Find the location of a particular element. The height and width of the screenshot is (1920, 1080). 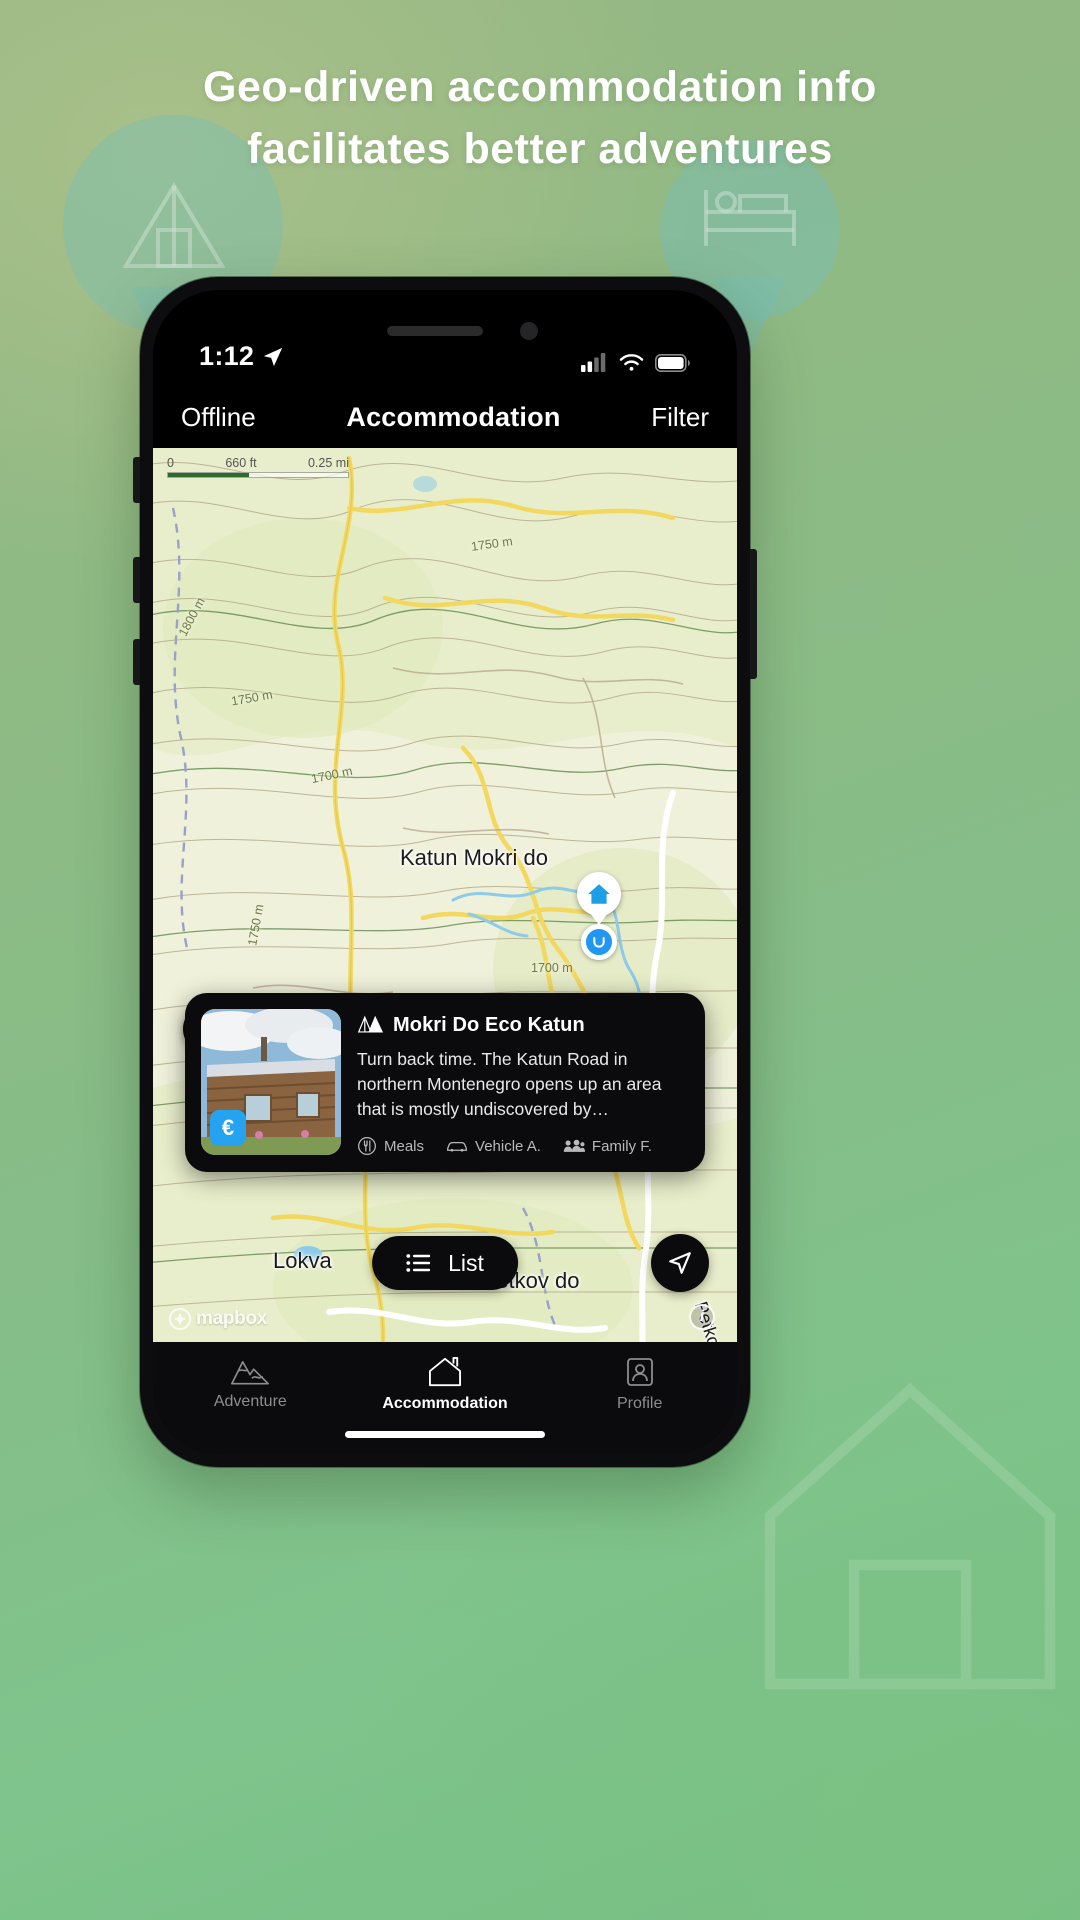

map-scale-bar: 0 660 ft 0.25 mi is located at coordinates (258, 467).